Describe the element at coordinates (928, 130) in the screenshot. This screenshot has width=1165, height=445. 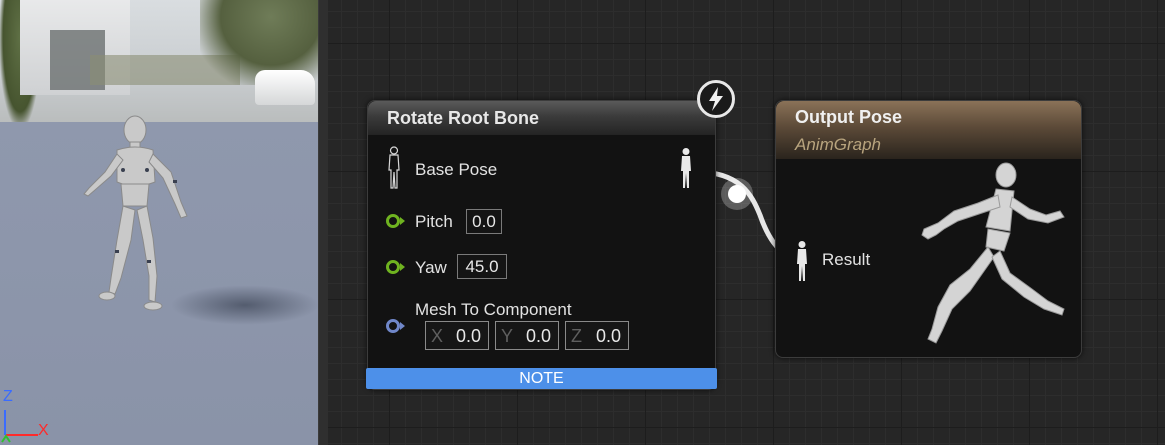
I see `node-header: Output Pose AnimGraph` at that location.